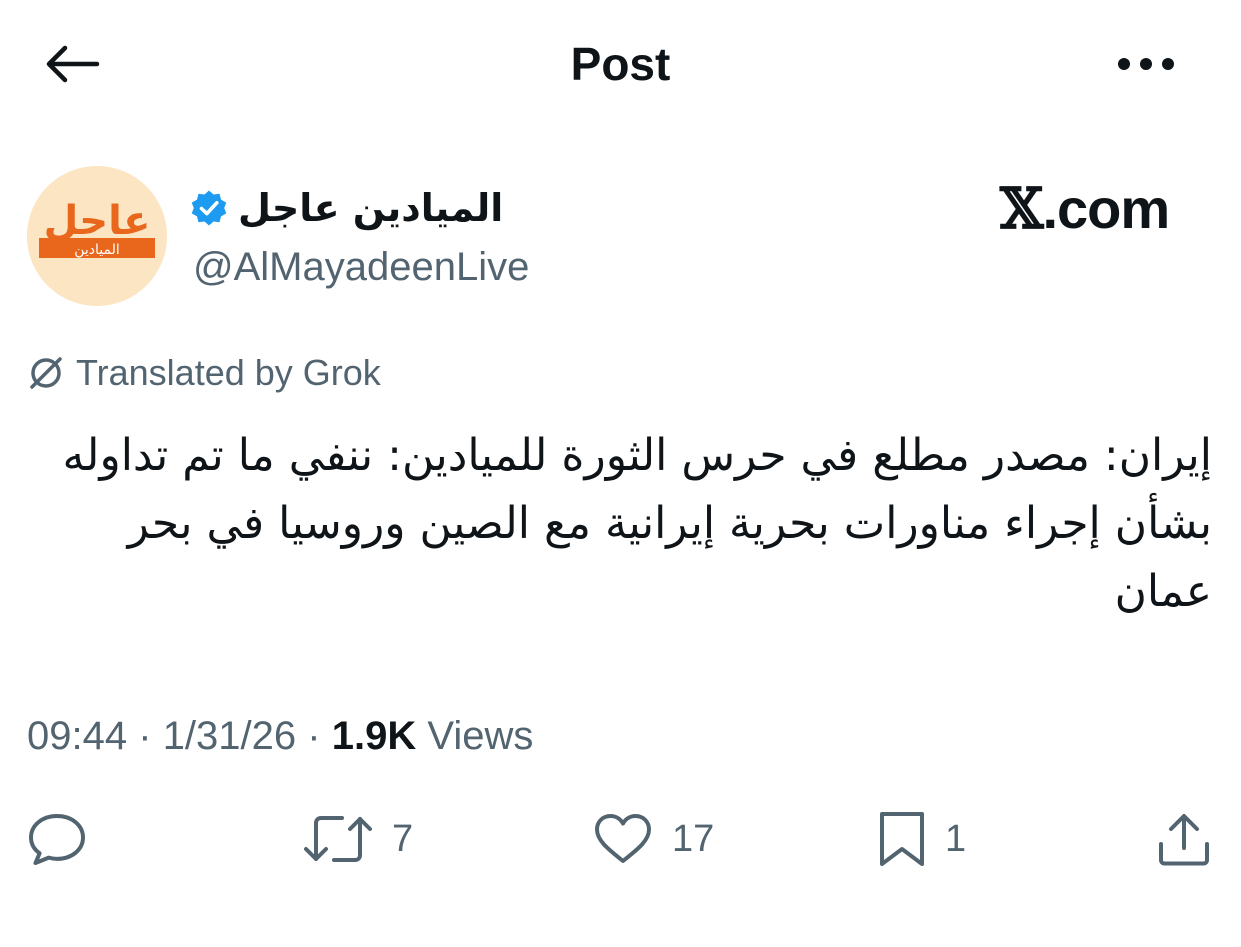 This screenshot has width=1241, height=947. I want to click on author-handle: @AlMayadeenLive, so click(361, 267).